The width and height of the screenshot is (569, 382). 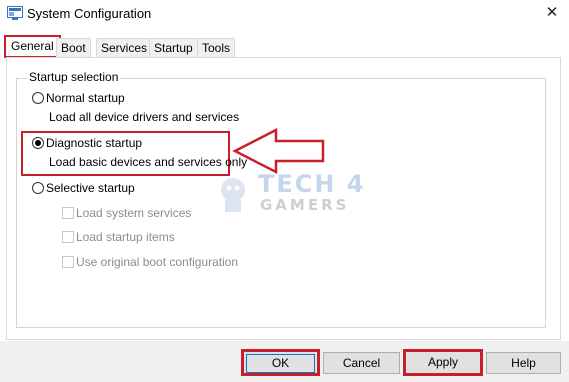 What do you see at coordinates (305, 205) in the screenshot?
I see `watermark-line2: GAMERS` at bounding box center [305, 205].